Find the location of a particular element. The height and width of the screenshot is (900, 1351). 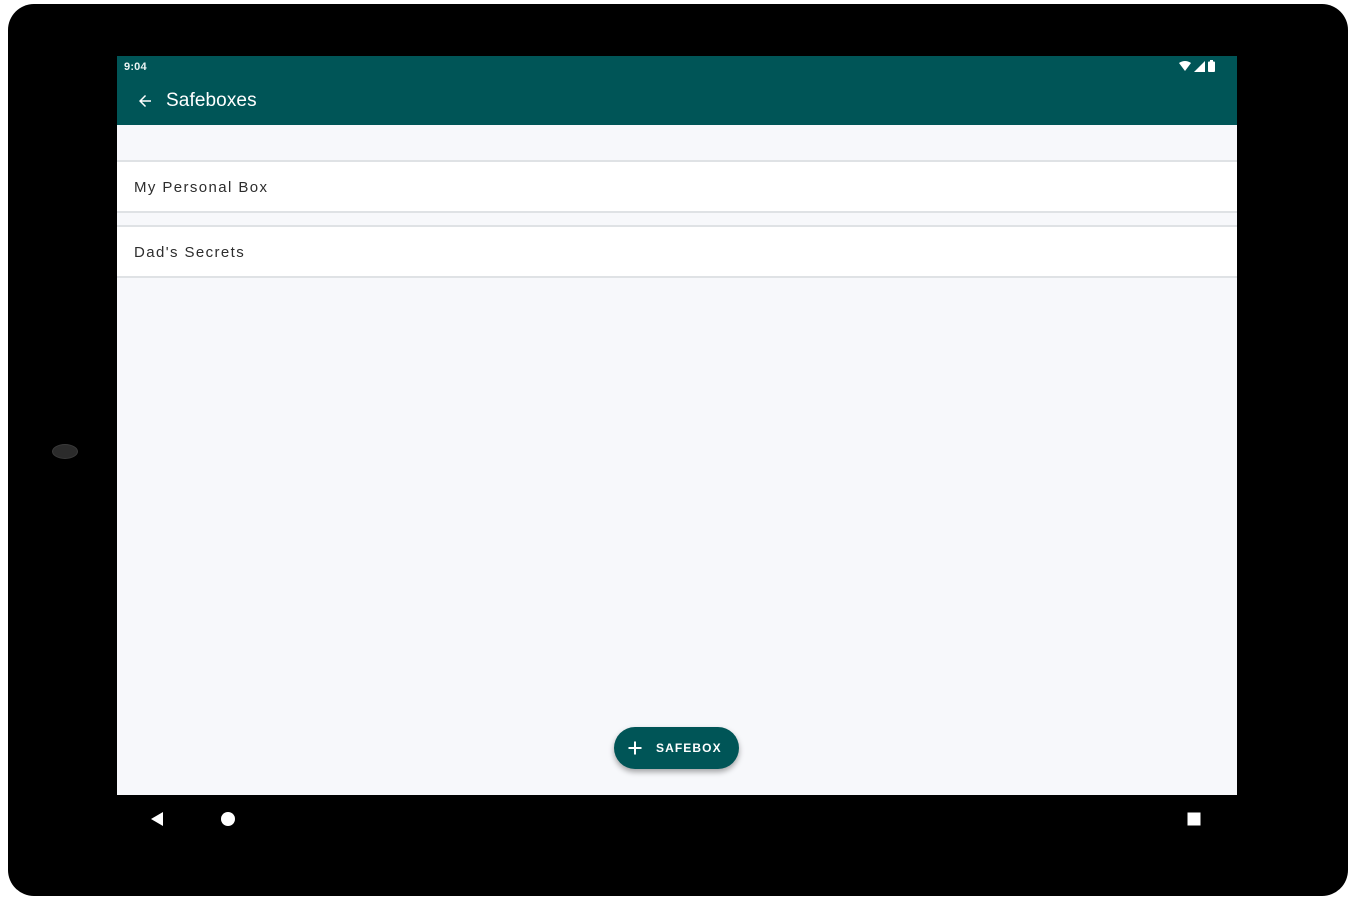

back-button is located at coordinates (145, 101).